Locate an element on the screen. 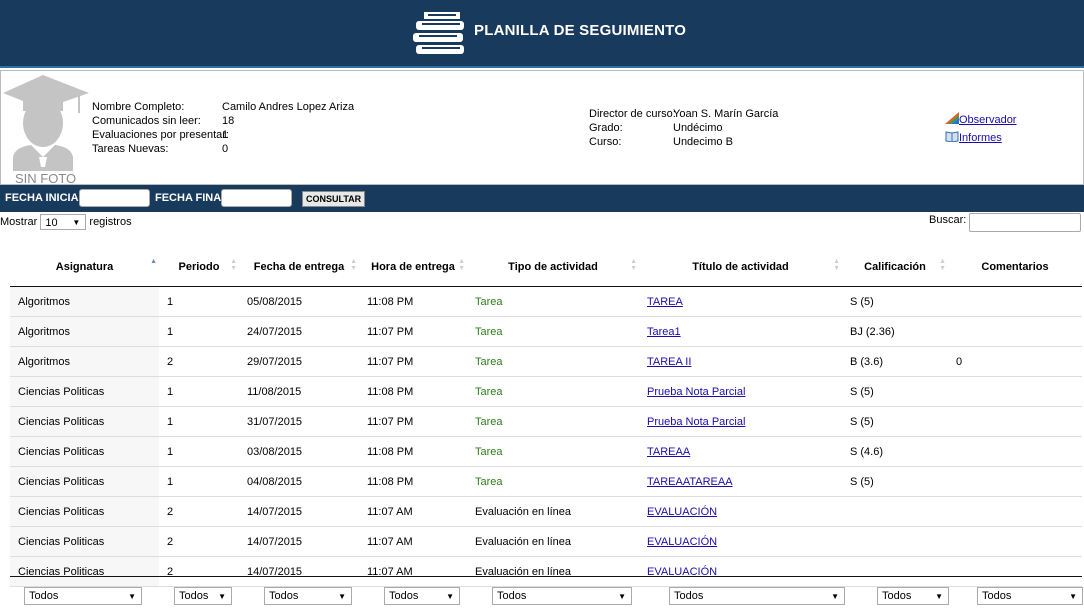  page-length-control: Mostrar 10 ▼ registros is located at coordinates (66, 222).